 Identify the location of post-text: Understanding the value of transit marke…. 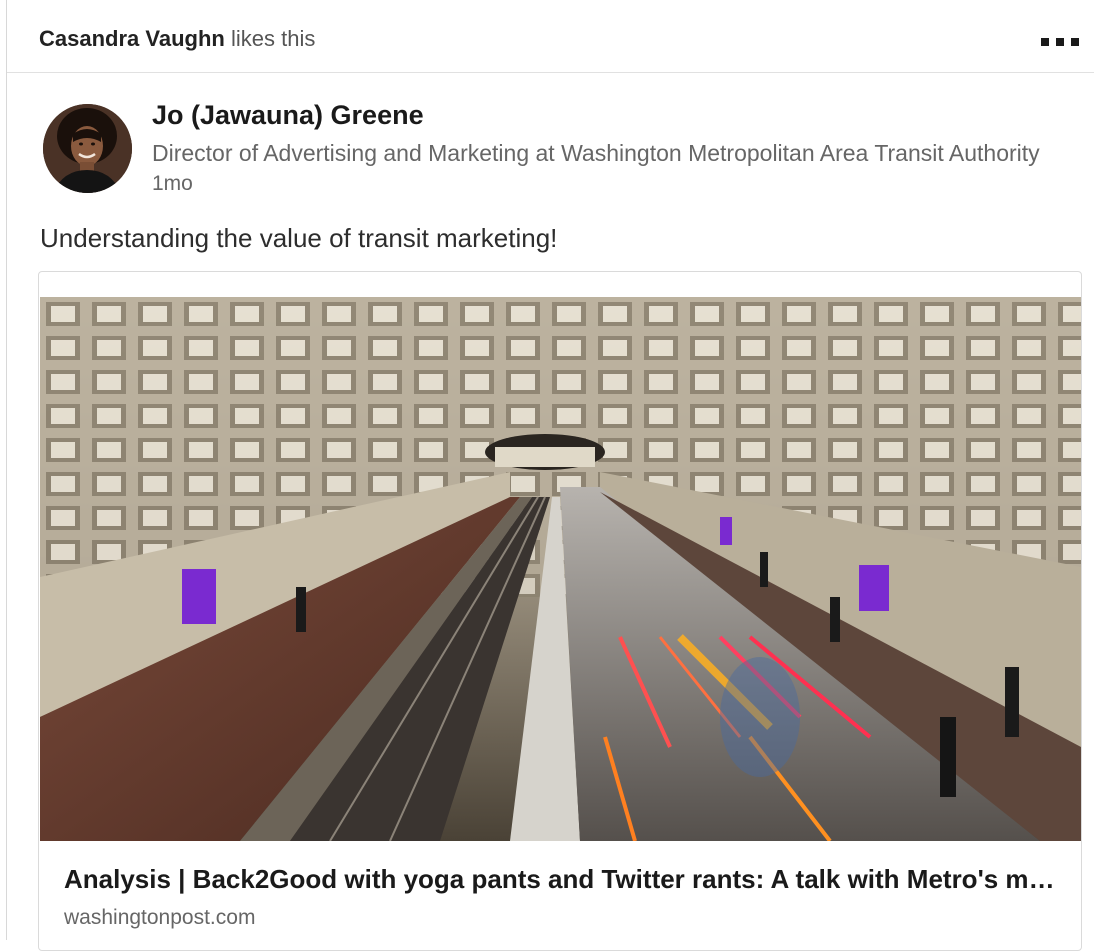
(299, 238).